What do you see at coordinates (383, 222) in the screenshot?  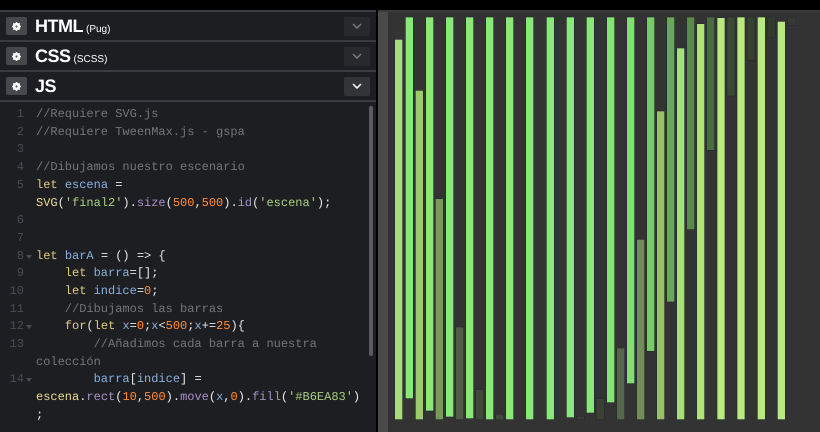 I see `resize-handle` at bounding box center [383, 222].